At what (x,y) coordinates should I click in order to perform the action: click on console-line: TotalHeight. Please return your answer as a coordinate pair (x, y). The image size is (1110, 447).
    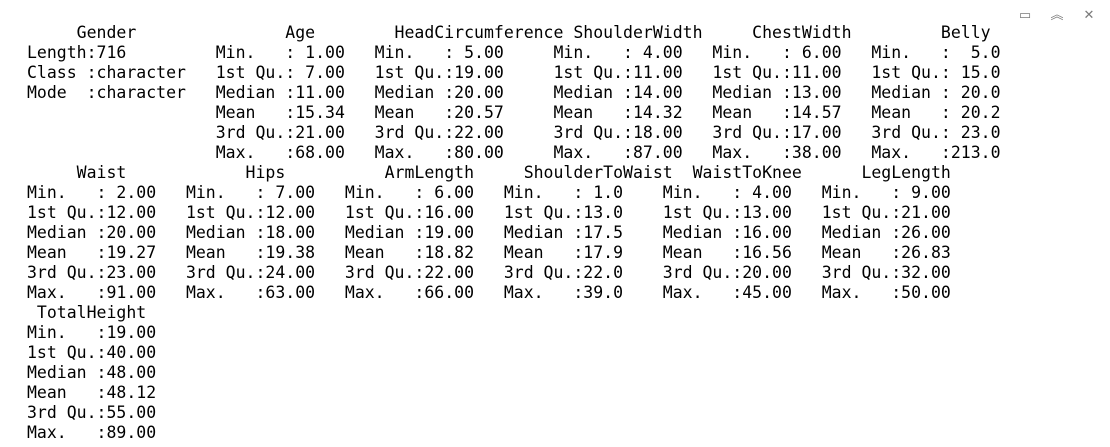
    Looking at the image, I should click on (87, 312).